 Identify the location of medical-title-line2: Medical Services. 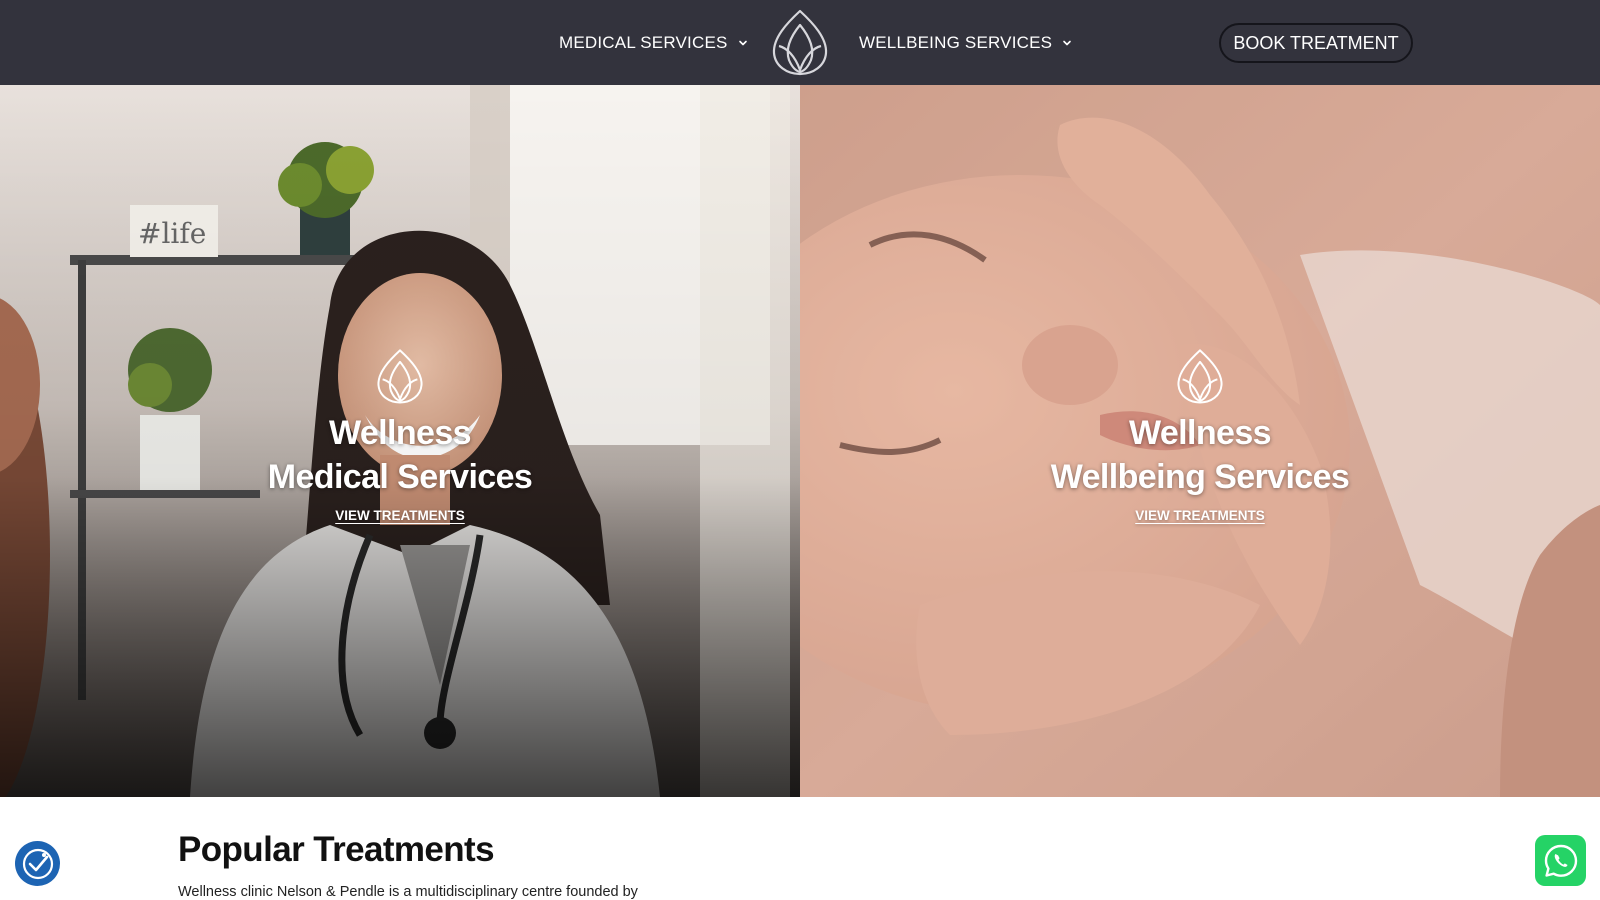
(400, 477).